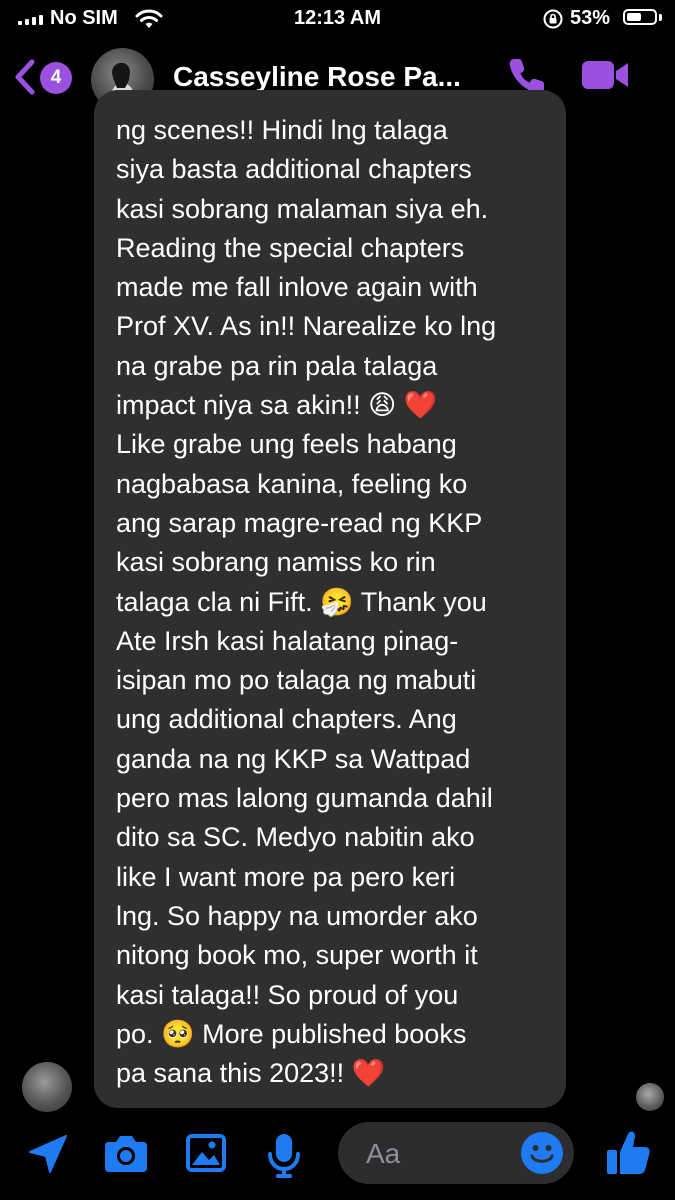  I want to click on location-arrow-icon, so click(48, 1154).